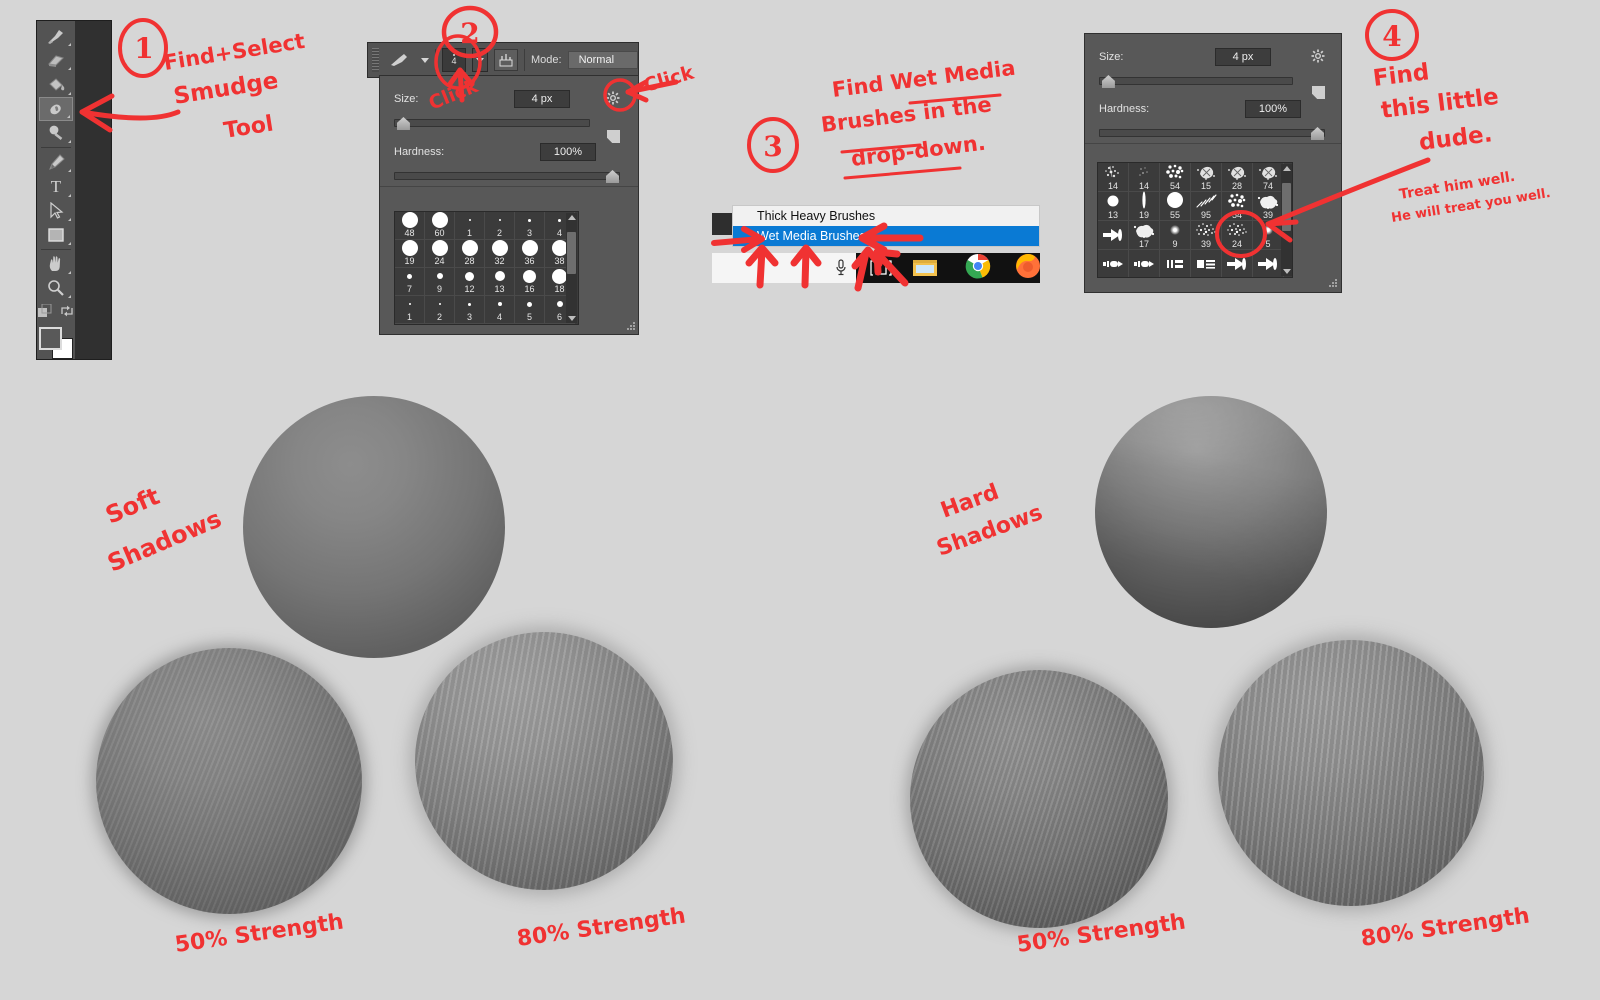 The image size is (1600, 1000). I want to click on brush-preset-cell-2: 5, so click(1268, 235).